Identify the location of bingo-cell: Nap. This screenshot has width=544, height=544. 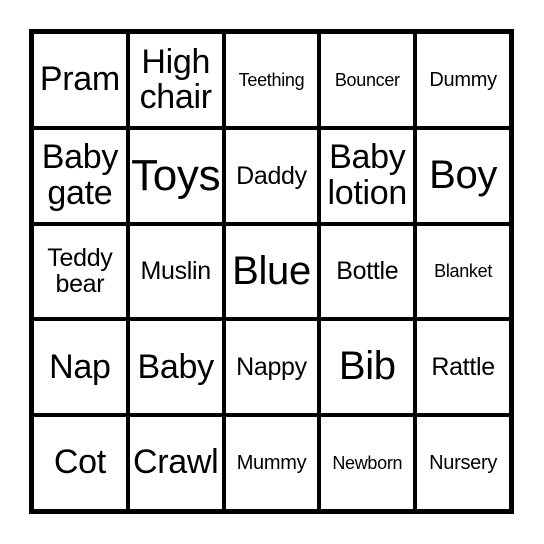
(80, 367).